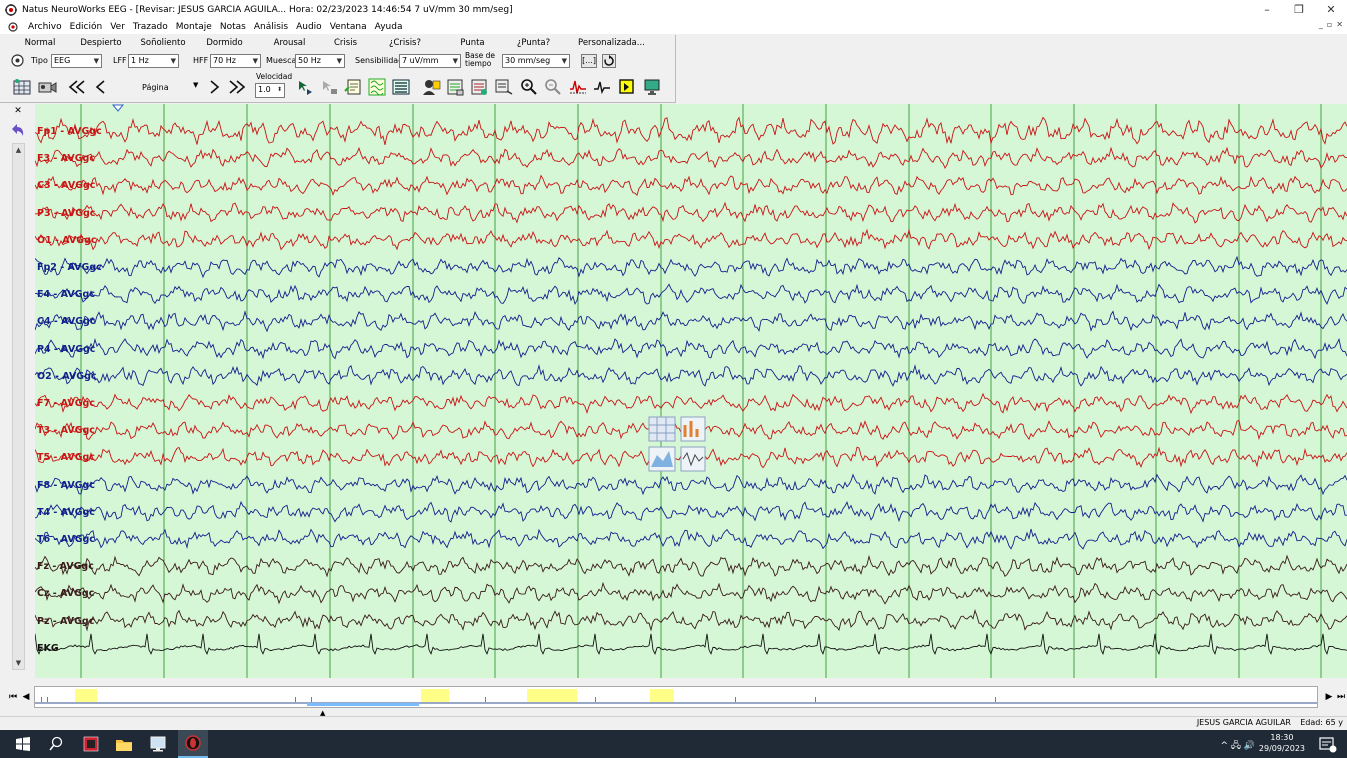 This screenshot has width=1347, height=758. What do you see at coordinates (652, 87) in the screenshot?
I see `monitor-display-icon` at bounding box center [652, 87].